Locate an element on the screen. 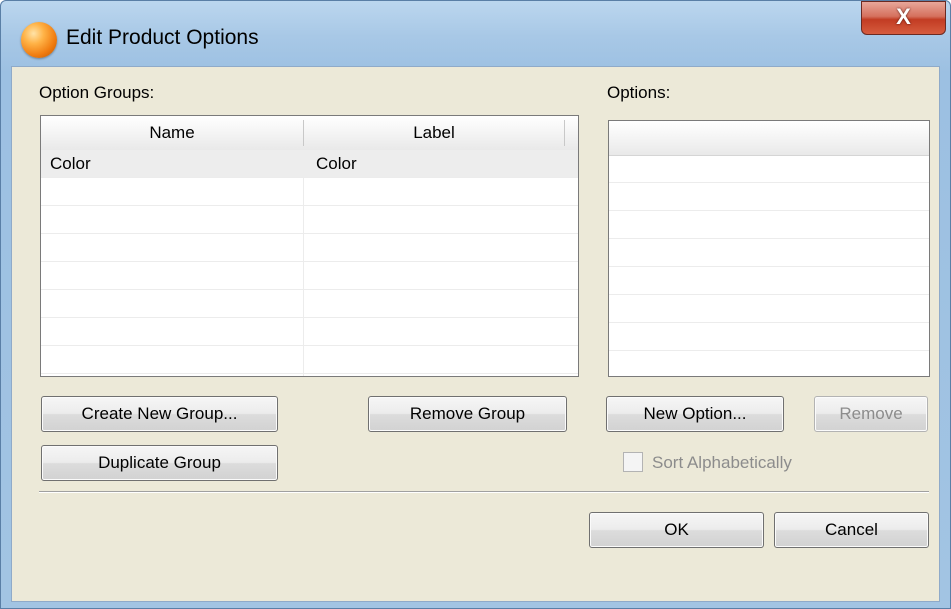 Image resolution: width=951 pixels, height=609 pixels. duplicate-group-button: Duplicate Group is located at coordinates (159, 463).